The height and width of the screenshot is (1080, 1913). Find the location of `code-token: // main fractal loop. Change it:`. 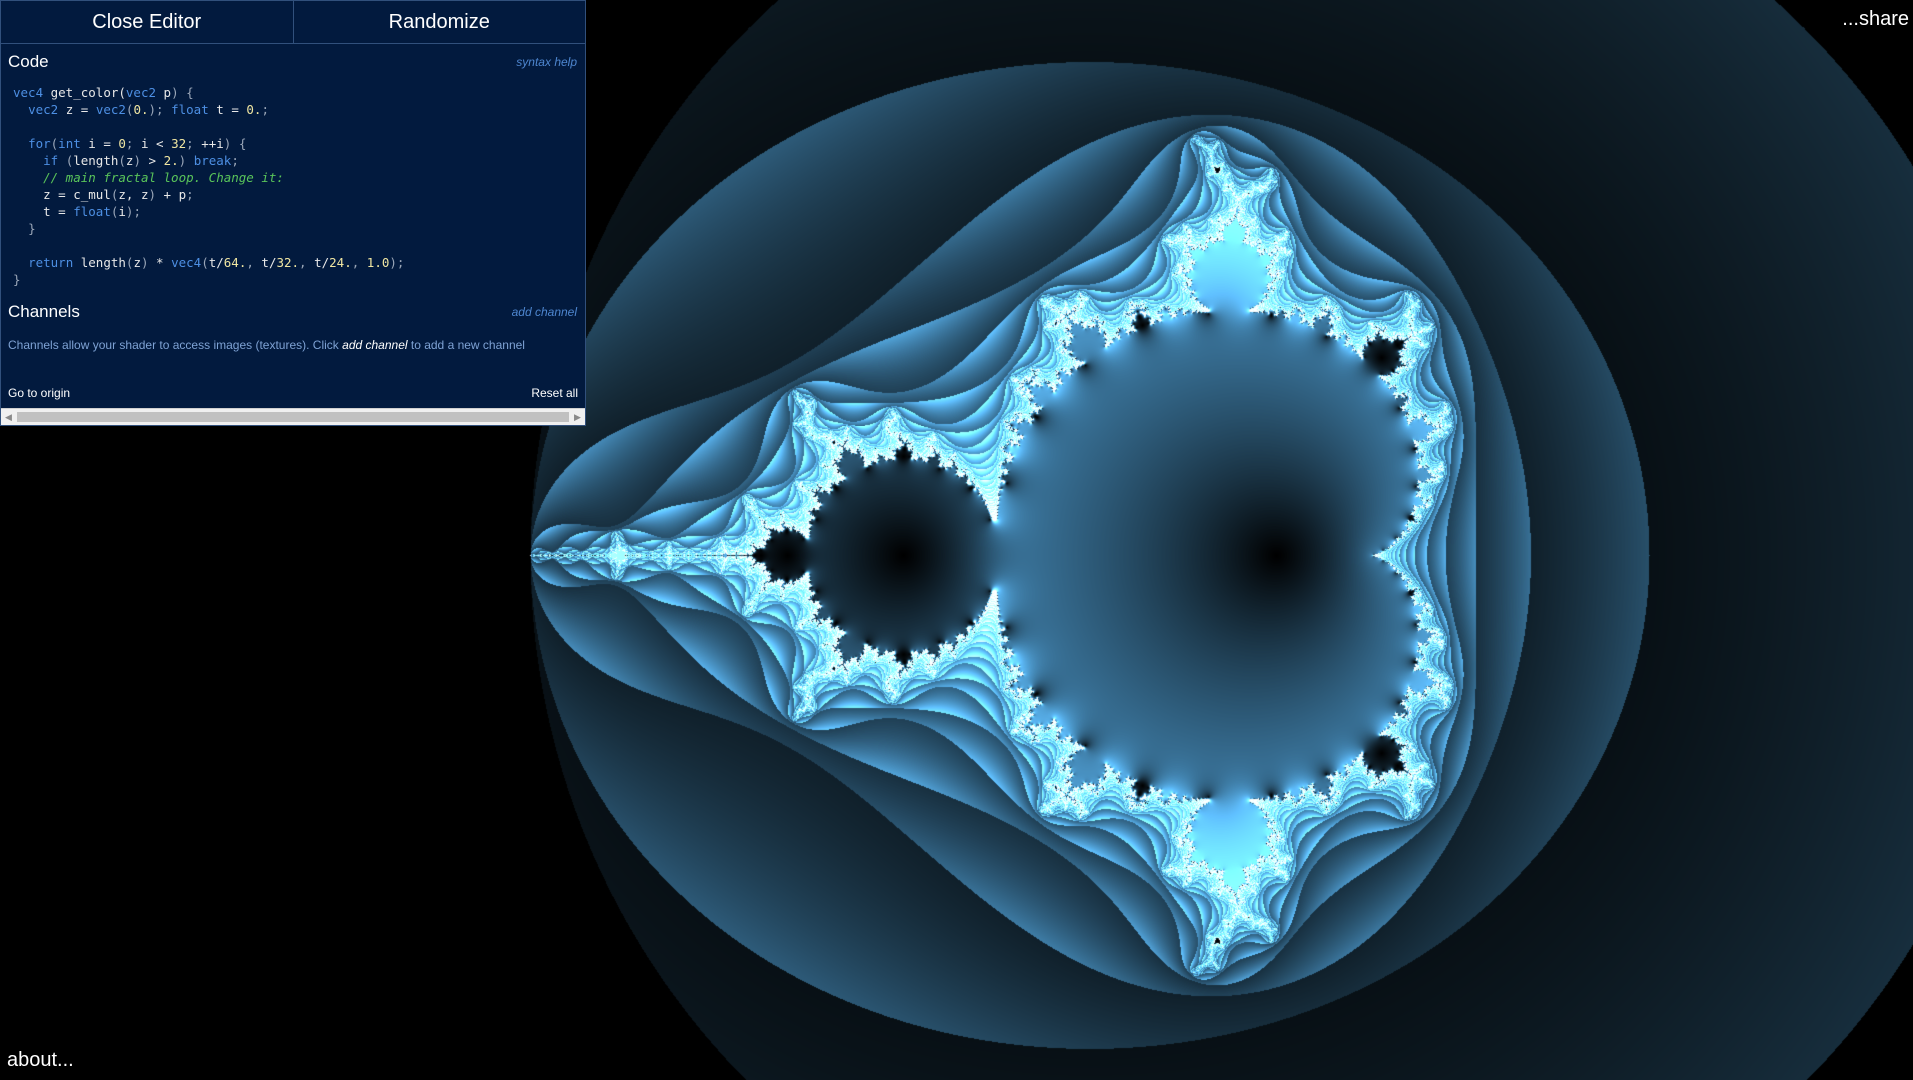

code-token: // main fractal loop. Change it: is located at coordinates (163, 177).